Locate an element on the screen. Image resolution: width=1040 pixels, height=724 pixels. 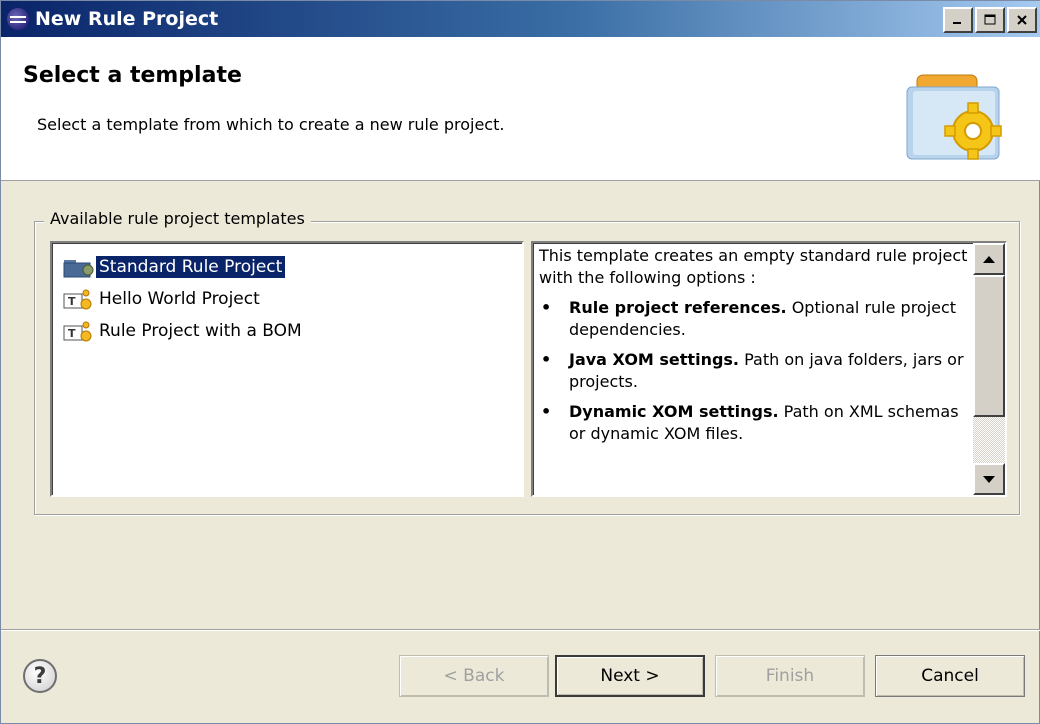
maximize-button is located at coordinates (990, 20).